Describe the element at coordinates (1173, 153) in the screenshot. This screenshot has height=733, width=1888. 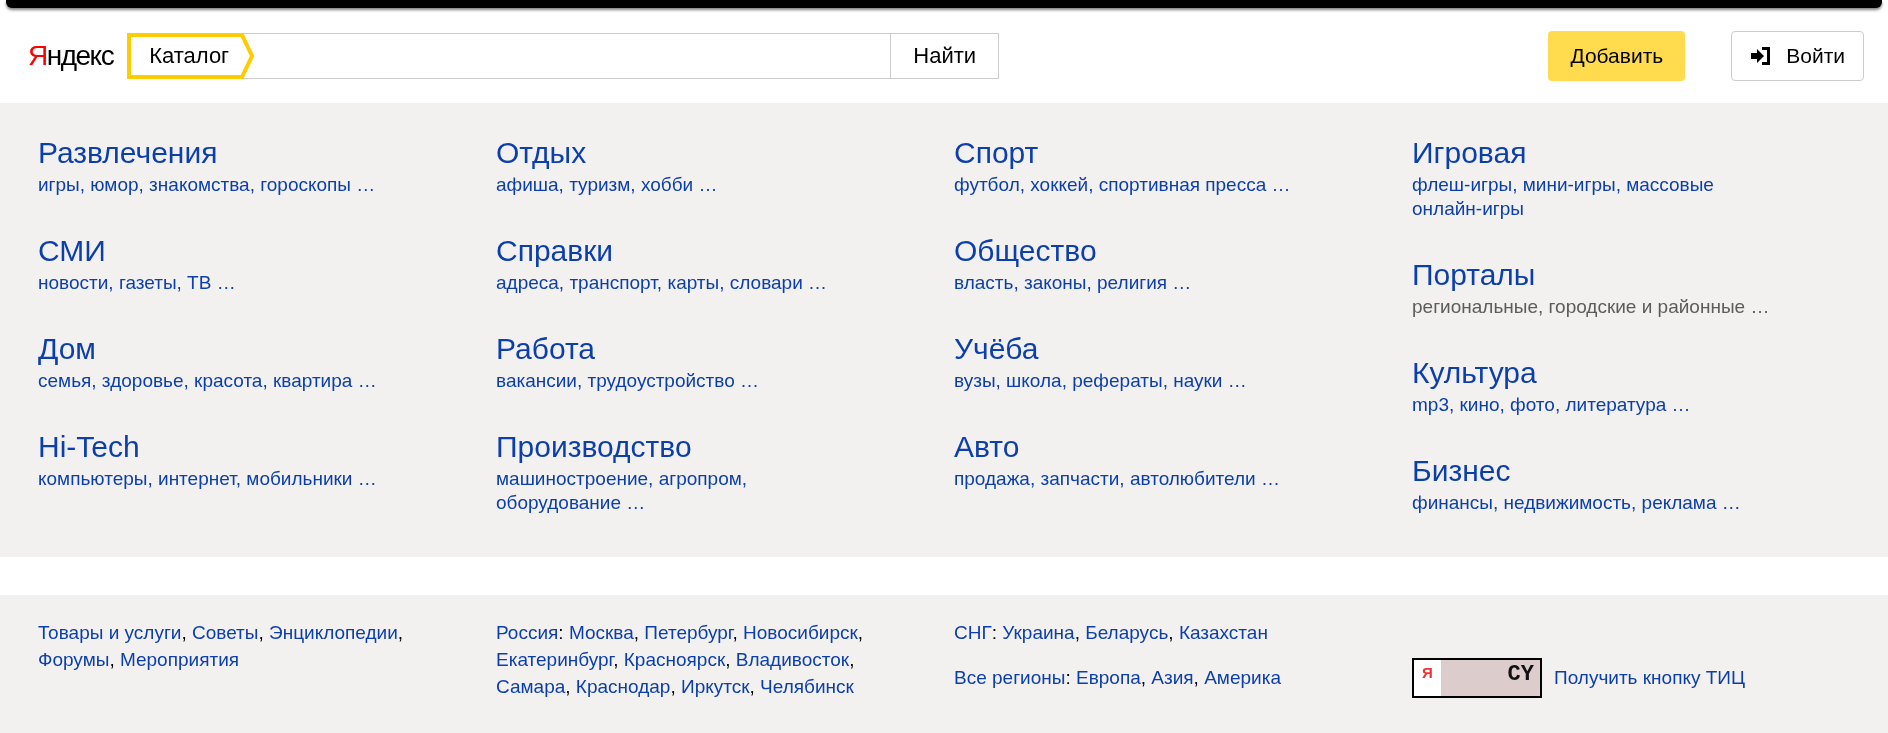
I see `category-link: Спорт` at that location.